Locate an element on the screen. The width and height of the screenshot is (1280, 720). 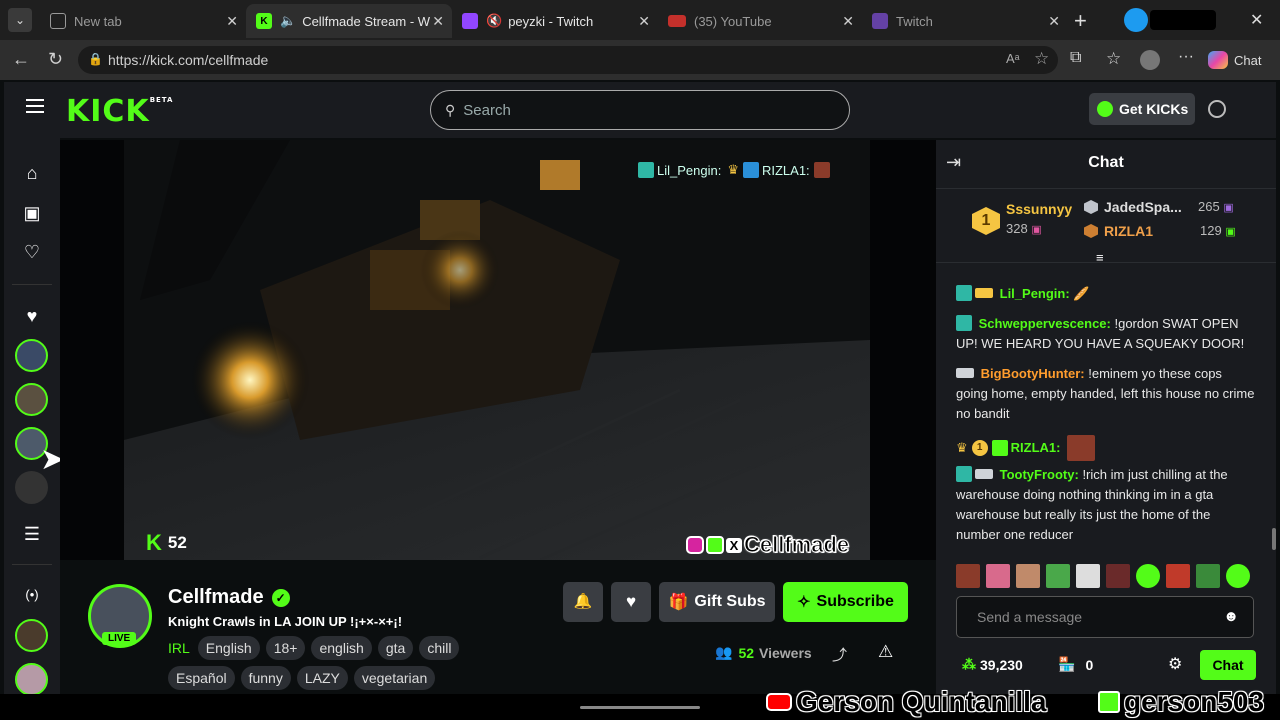
tab-youtube: (35) YouTube ✕ is located at coordinates (760, 21).